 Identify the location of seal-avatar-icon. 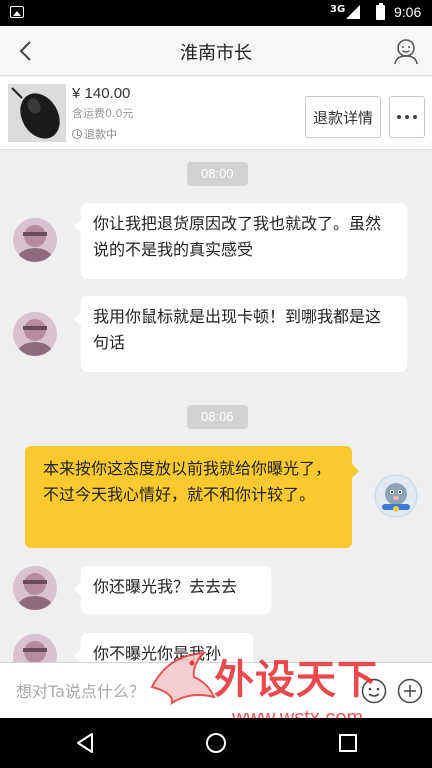
(396, 496).